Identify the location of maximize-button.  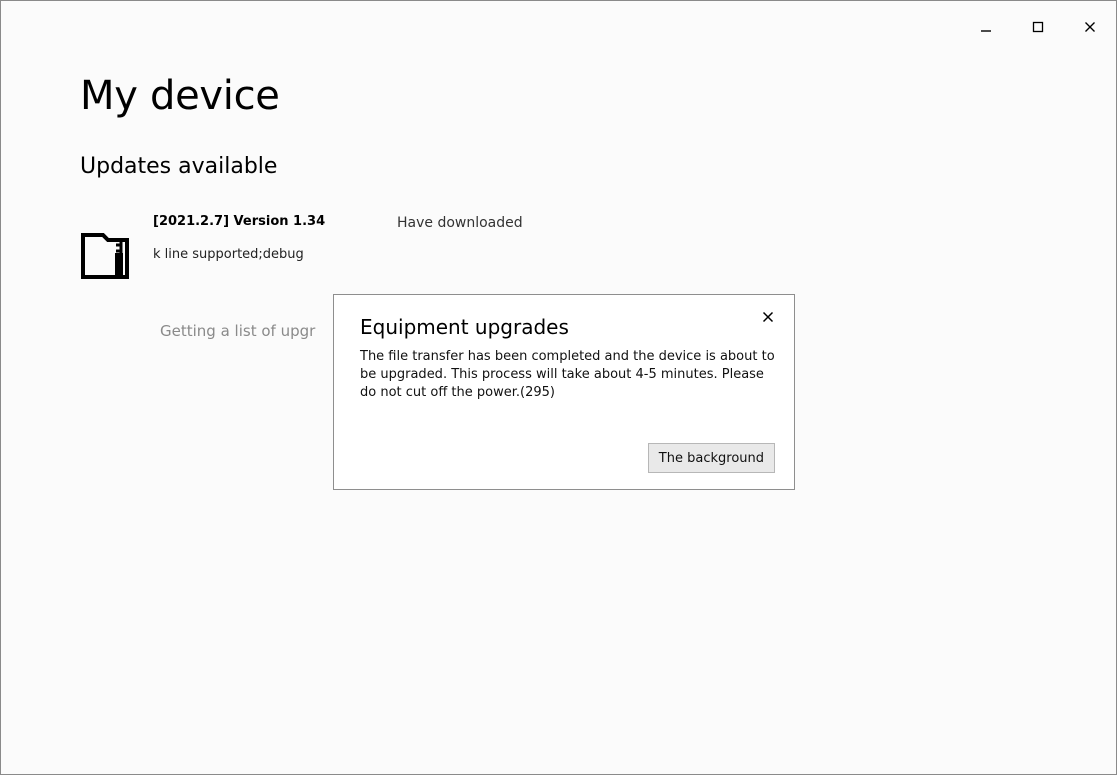
(1038, 27).